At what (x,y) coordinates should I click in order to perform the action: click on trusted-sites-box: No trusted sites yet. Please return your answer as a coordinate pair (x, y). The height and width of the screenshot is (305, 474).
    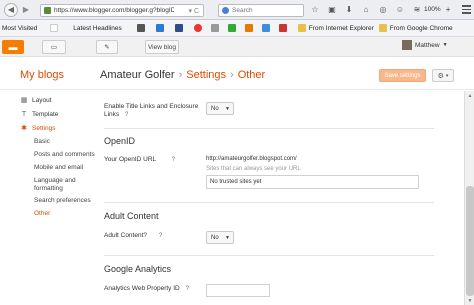
    Looking at the image, I should click on (312, 182).